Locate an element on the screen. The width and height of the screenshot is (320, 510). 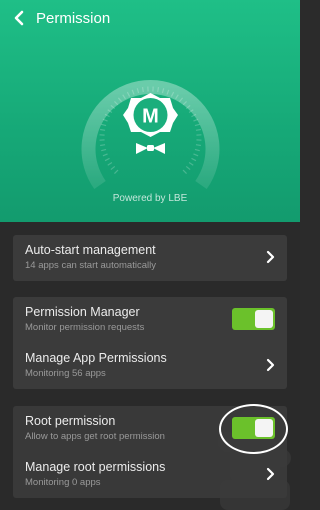
back-button is located at coordinates (19, 18).